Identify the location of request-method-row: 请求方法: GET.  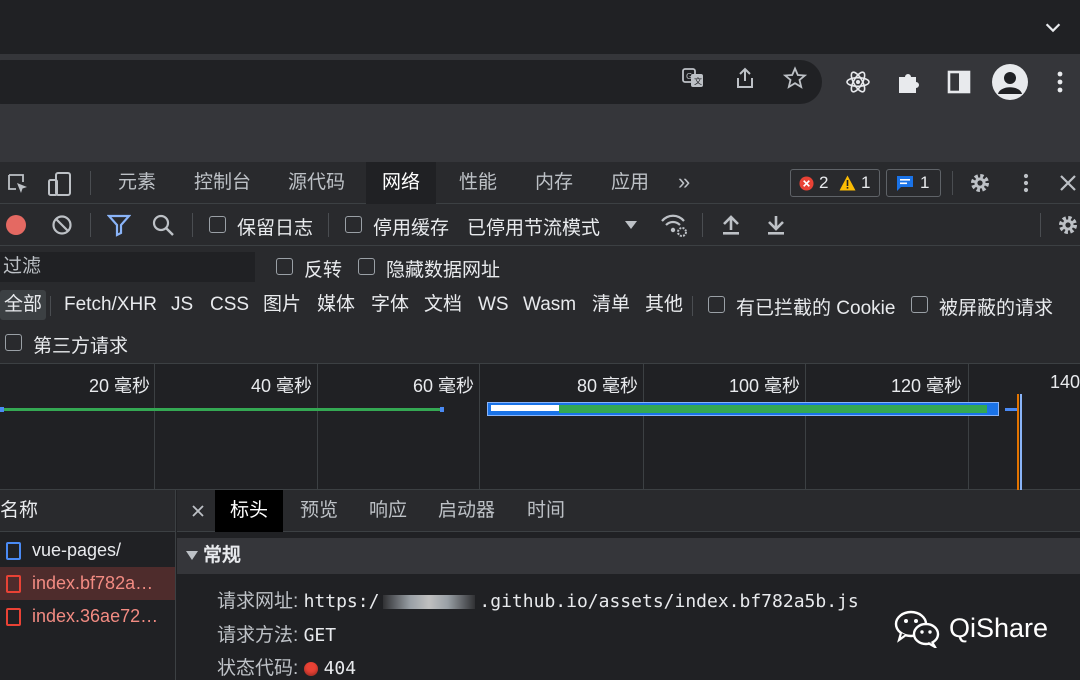
(276, 633).